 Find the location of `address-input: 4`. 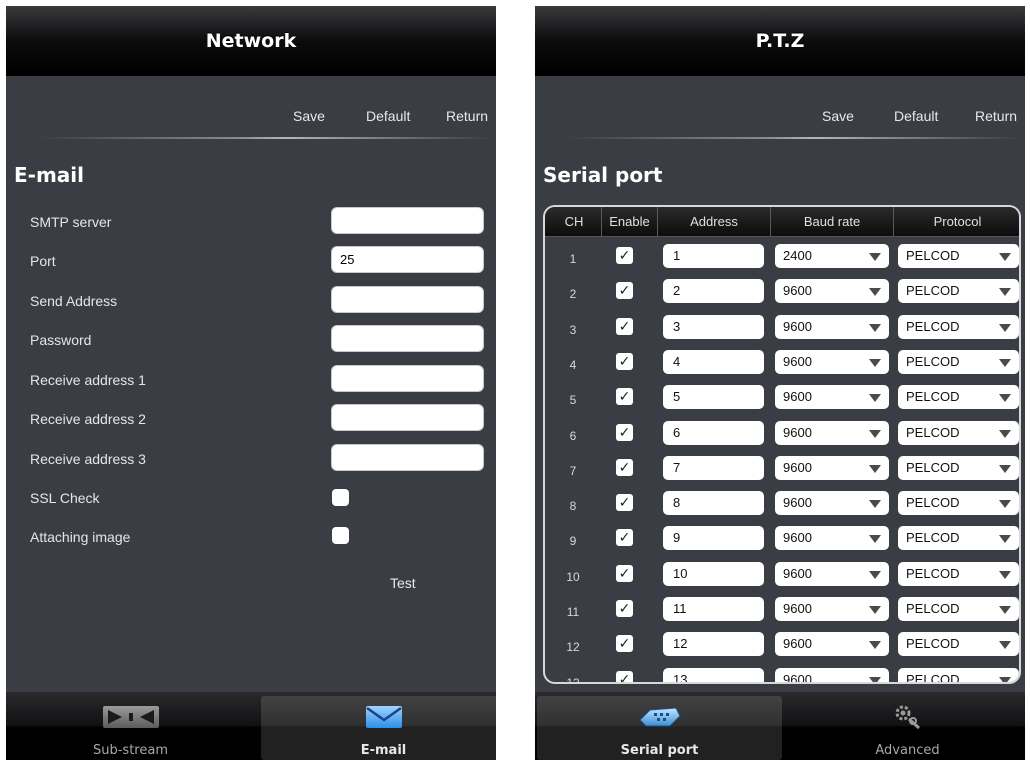

address-input: 4 is located at coordinates (713, 361).